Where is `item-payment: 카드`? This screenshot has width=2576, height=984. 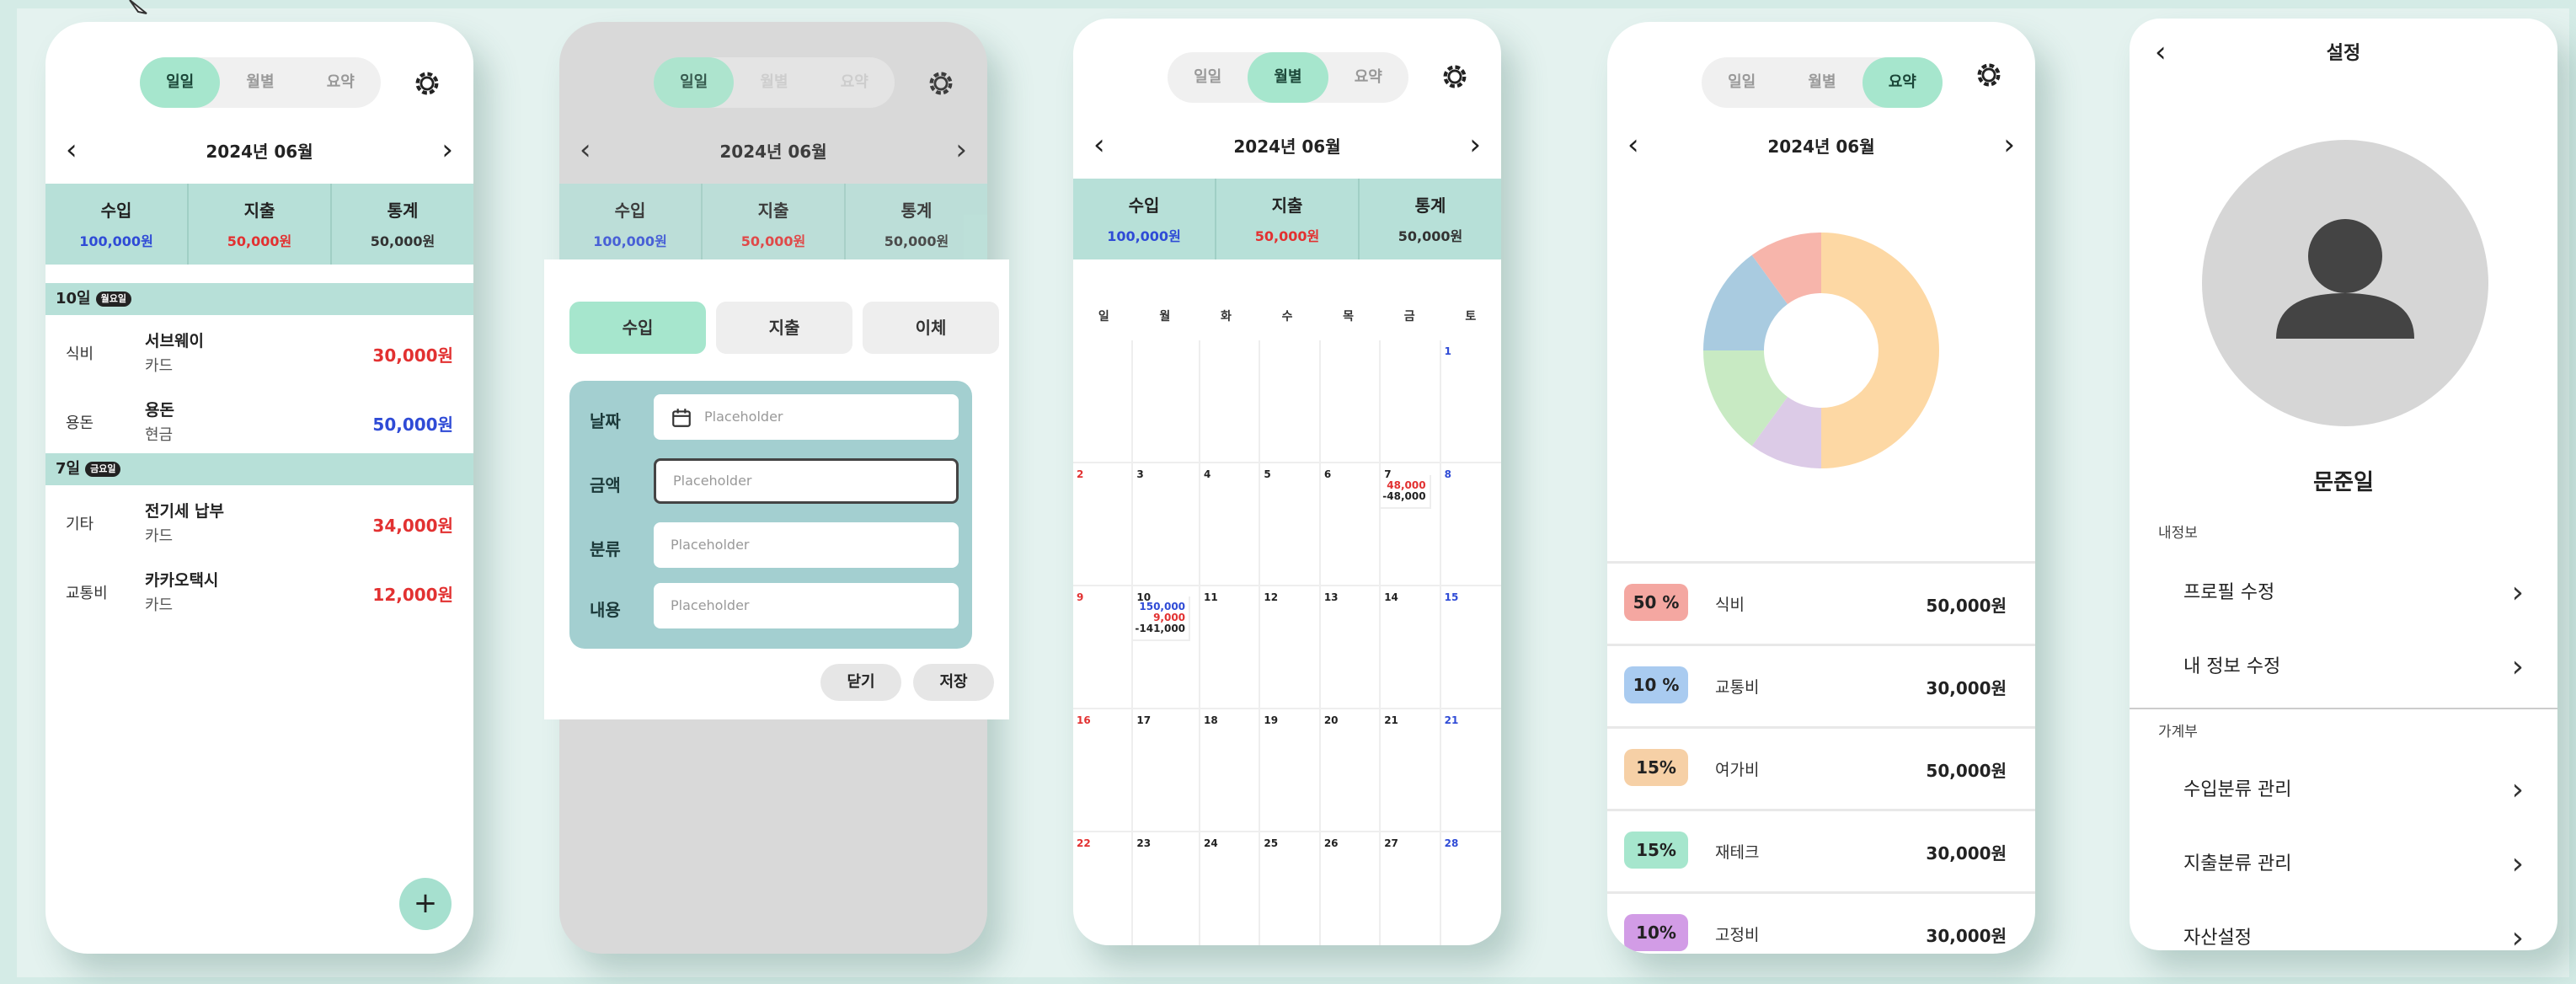 item-payment: 카드 is located at coordinates (159, 605).